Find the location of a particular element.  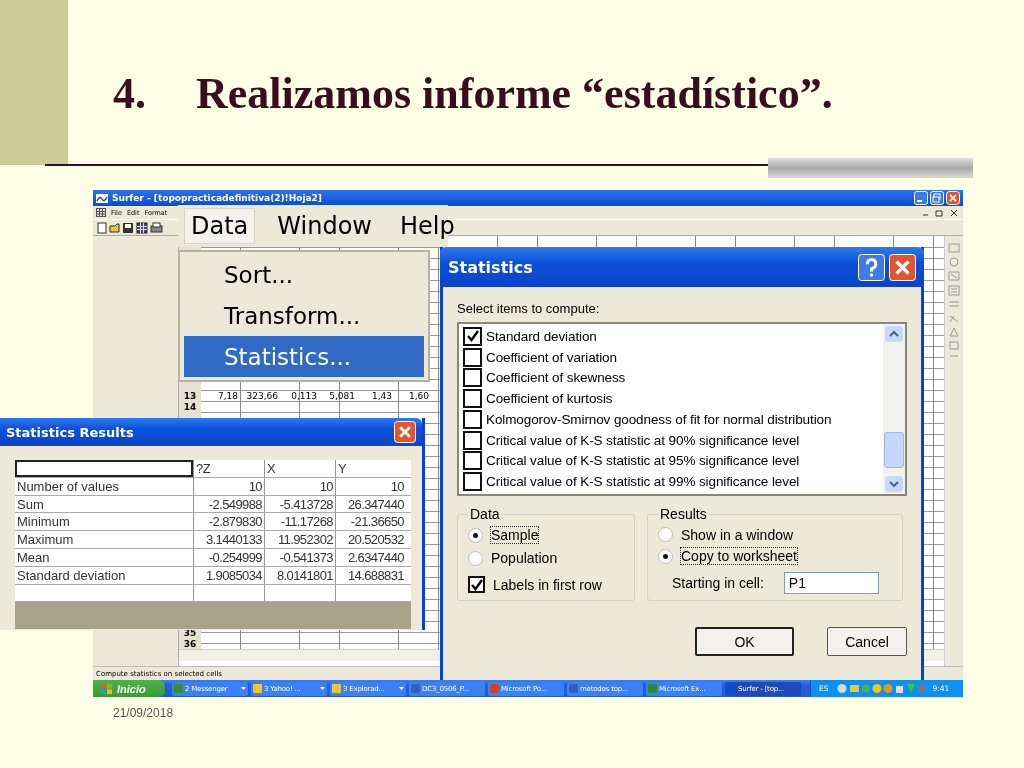

prompt-label: Select items to compute: is located at coordinates (529, 308).